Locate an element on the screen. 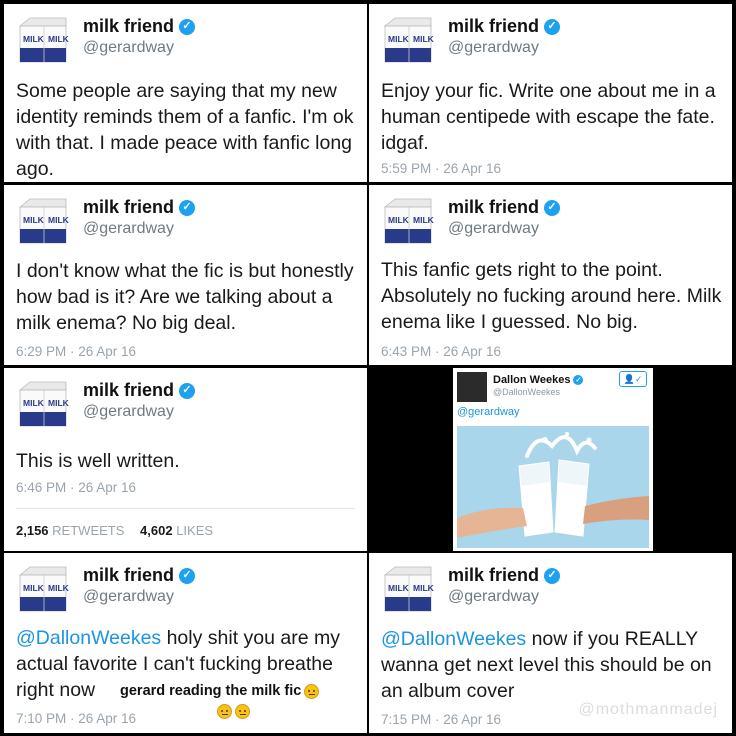 This screenshot has height=736, width=736. embedded-name-row: Dallon Weekes ✓ is located at coordinates (538, 380).